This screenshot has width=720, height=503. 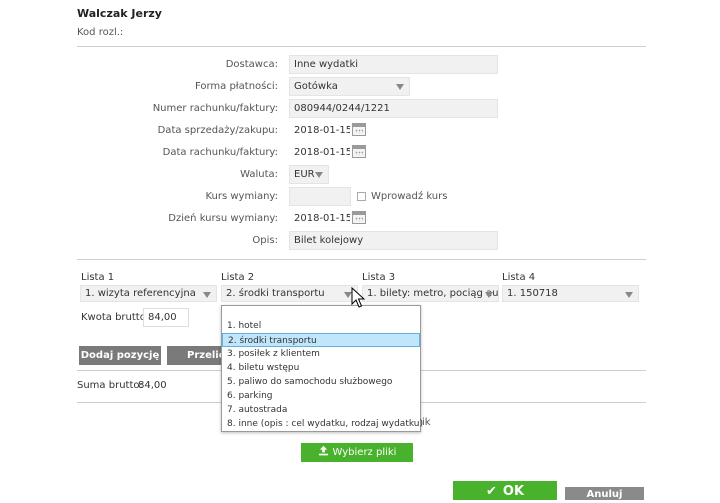 I want to click on currency-select: EUR, so click(x=309, y=174).